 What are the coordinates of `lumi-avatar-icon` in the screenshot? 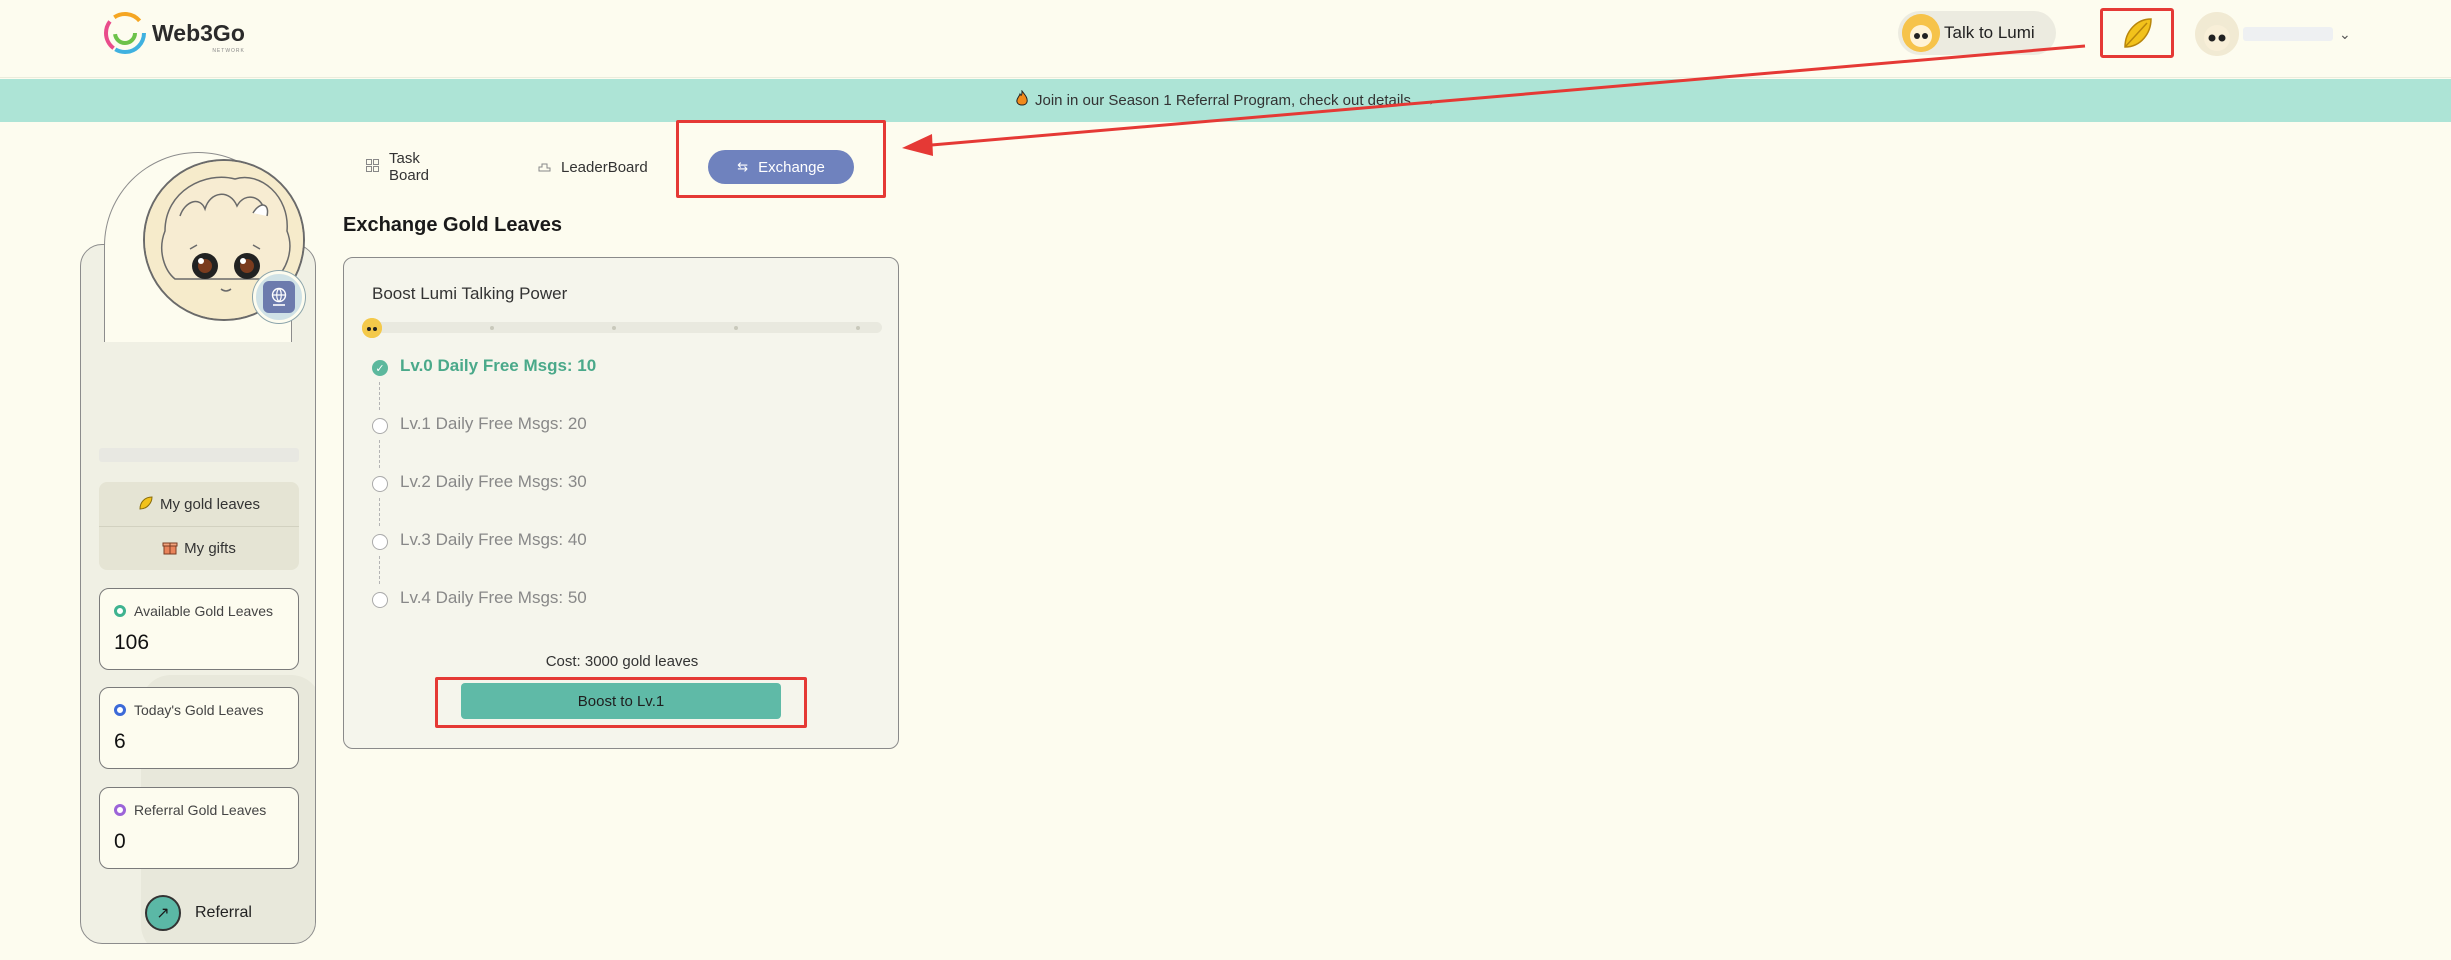 It's located at (1921, 33).